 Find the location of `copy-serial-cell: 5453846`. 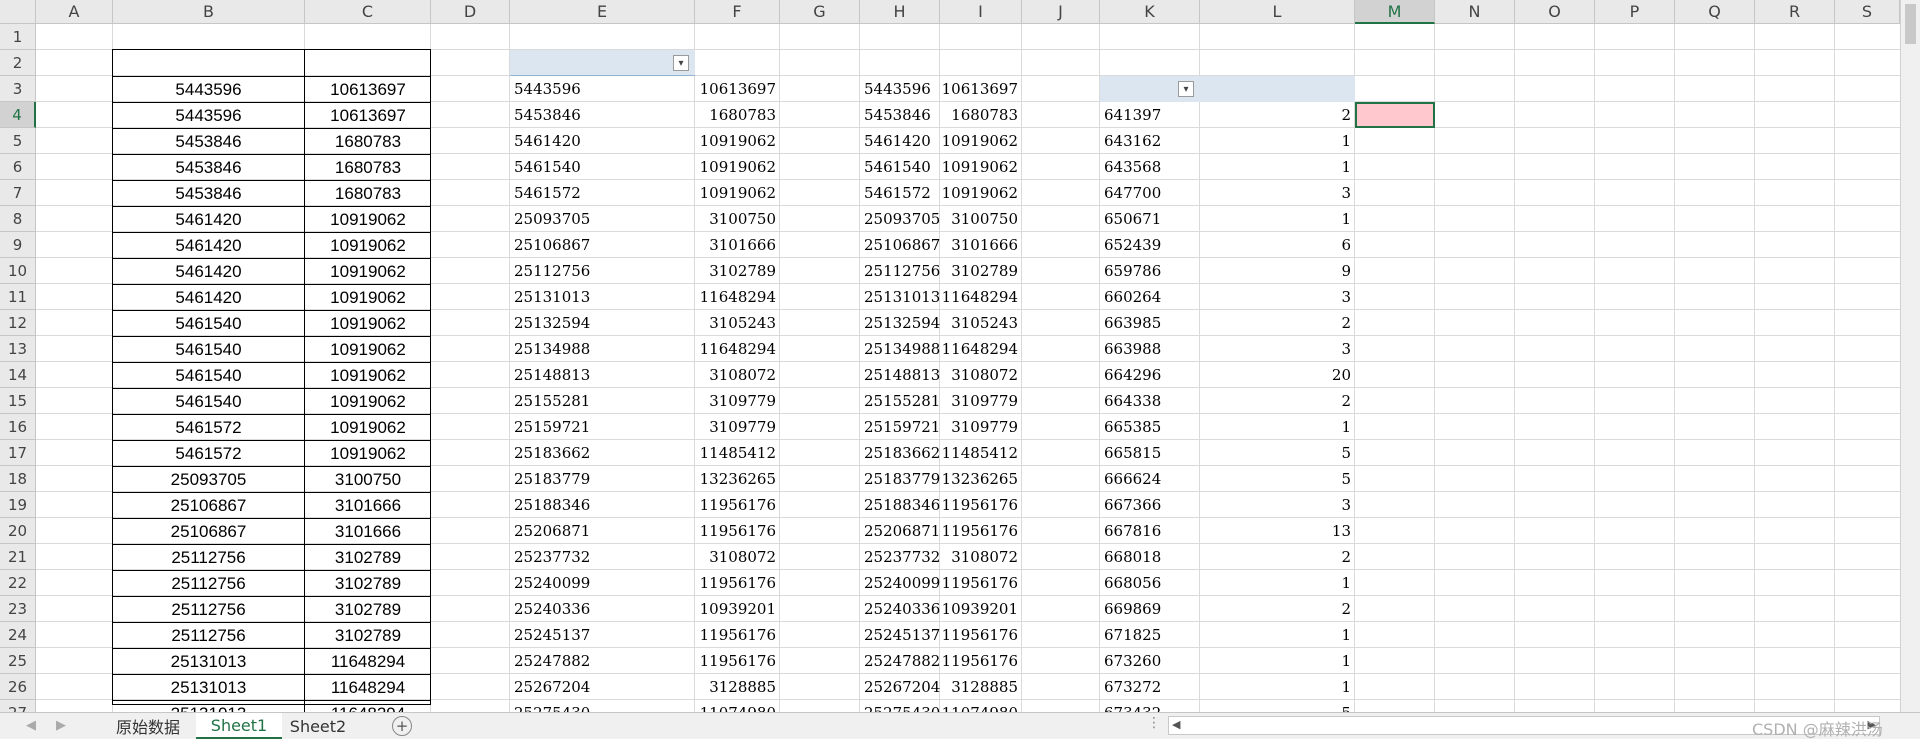

copy-serial-cell: 5453846 is located at coordinates (900, 115).